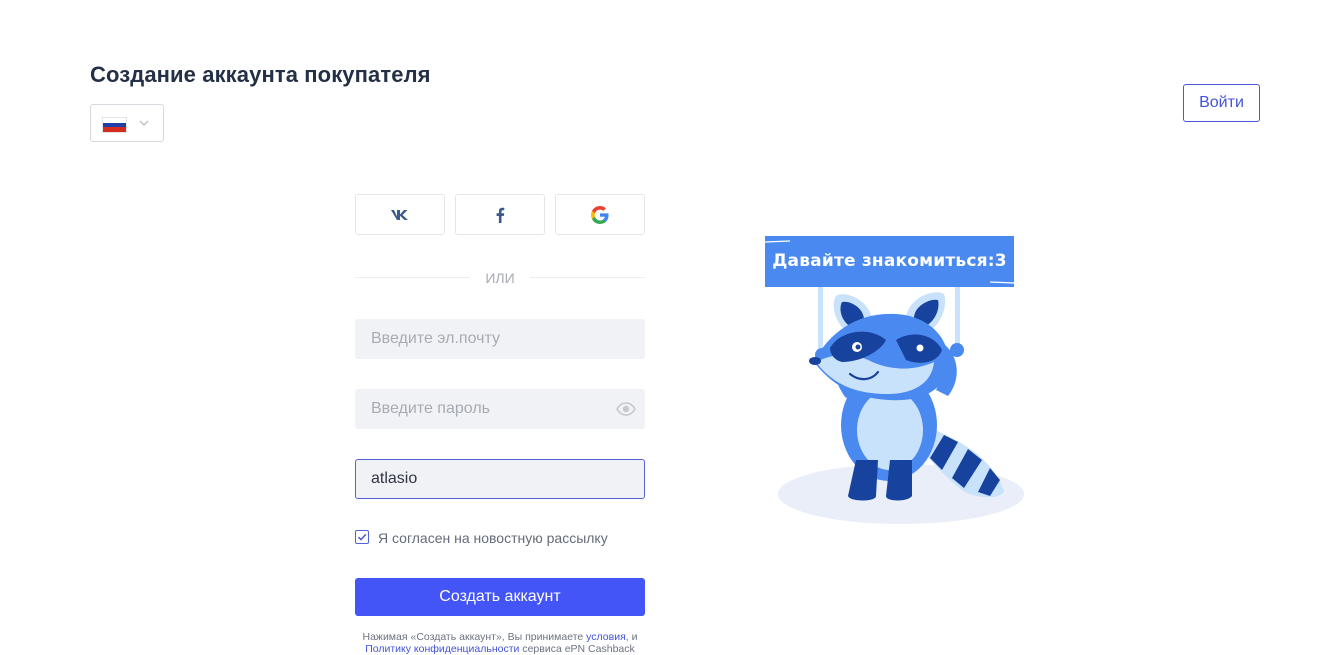 The height and width of the screenshot is (655, 1343). I want to click on checkmark-icon, so click(362, 537).